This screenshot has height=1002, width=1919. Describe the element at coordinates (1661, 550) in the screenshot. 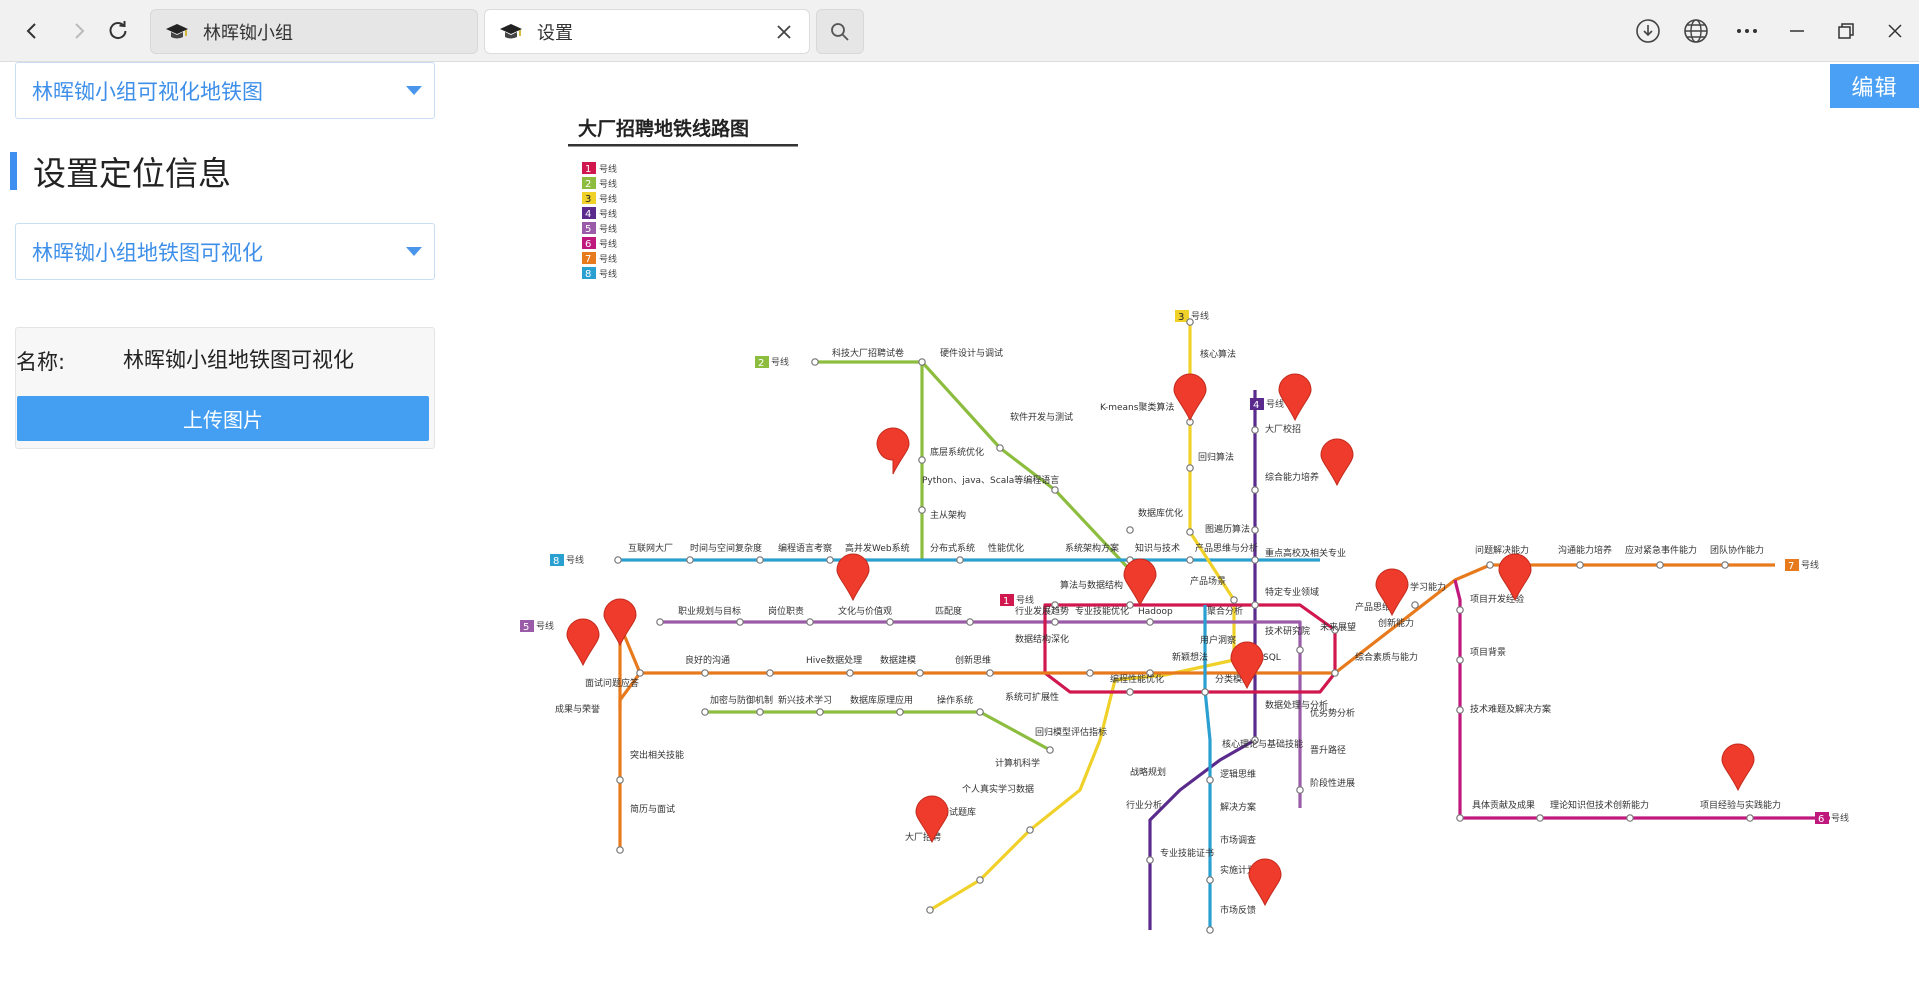

I see `station-label: 应对紧急事件能力` at that location.